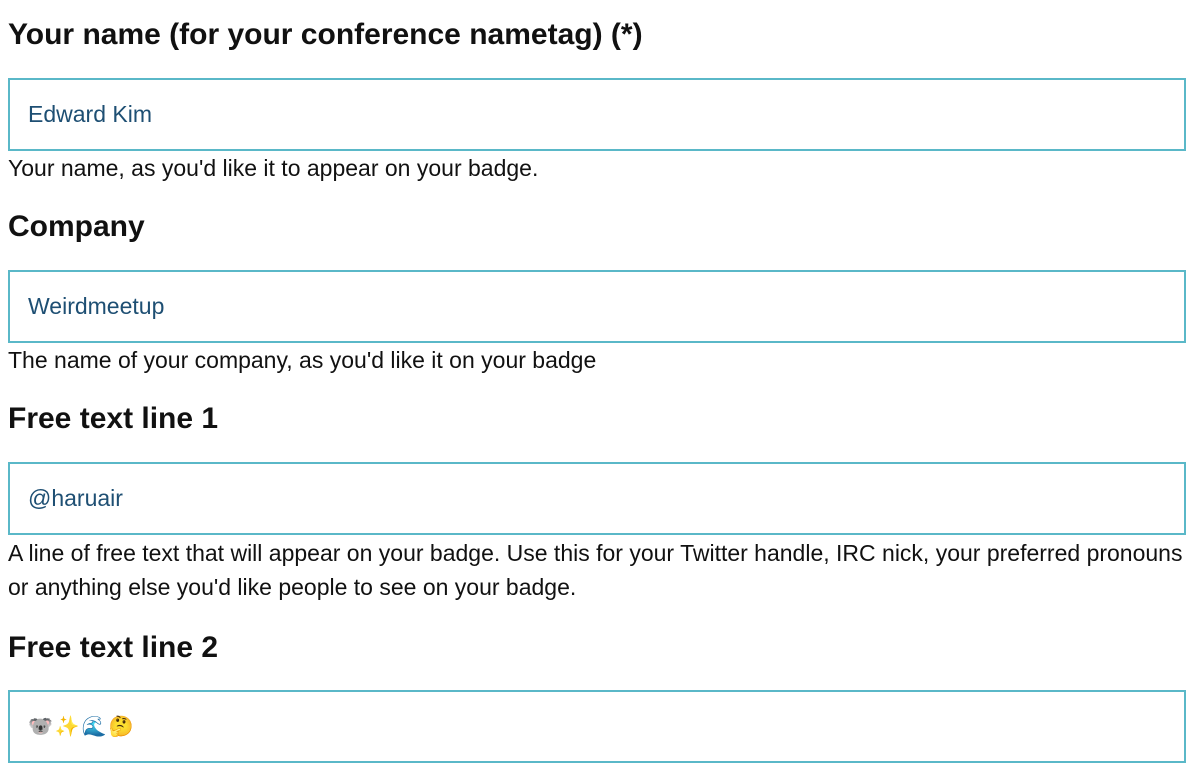 The height and width of the screenshot is (779, 1200). I want to click on free-text-line-2-input: 🐨 ✨ 🌊 🤔, so click(597, 726).